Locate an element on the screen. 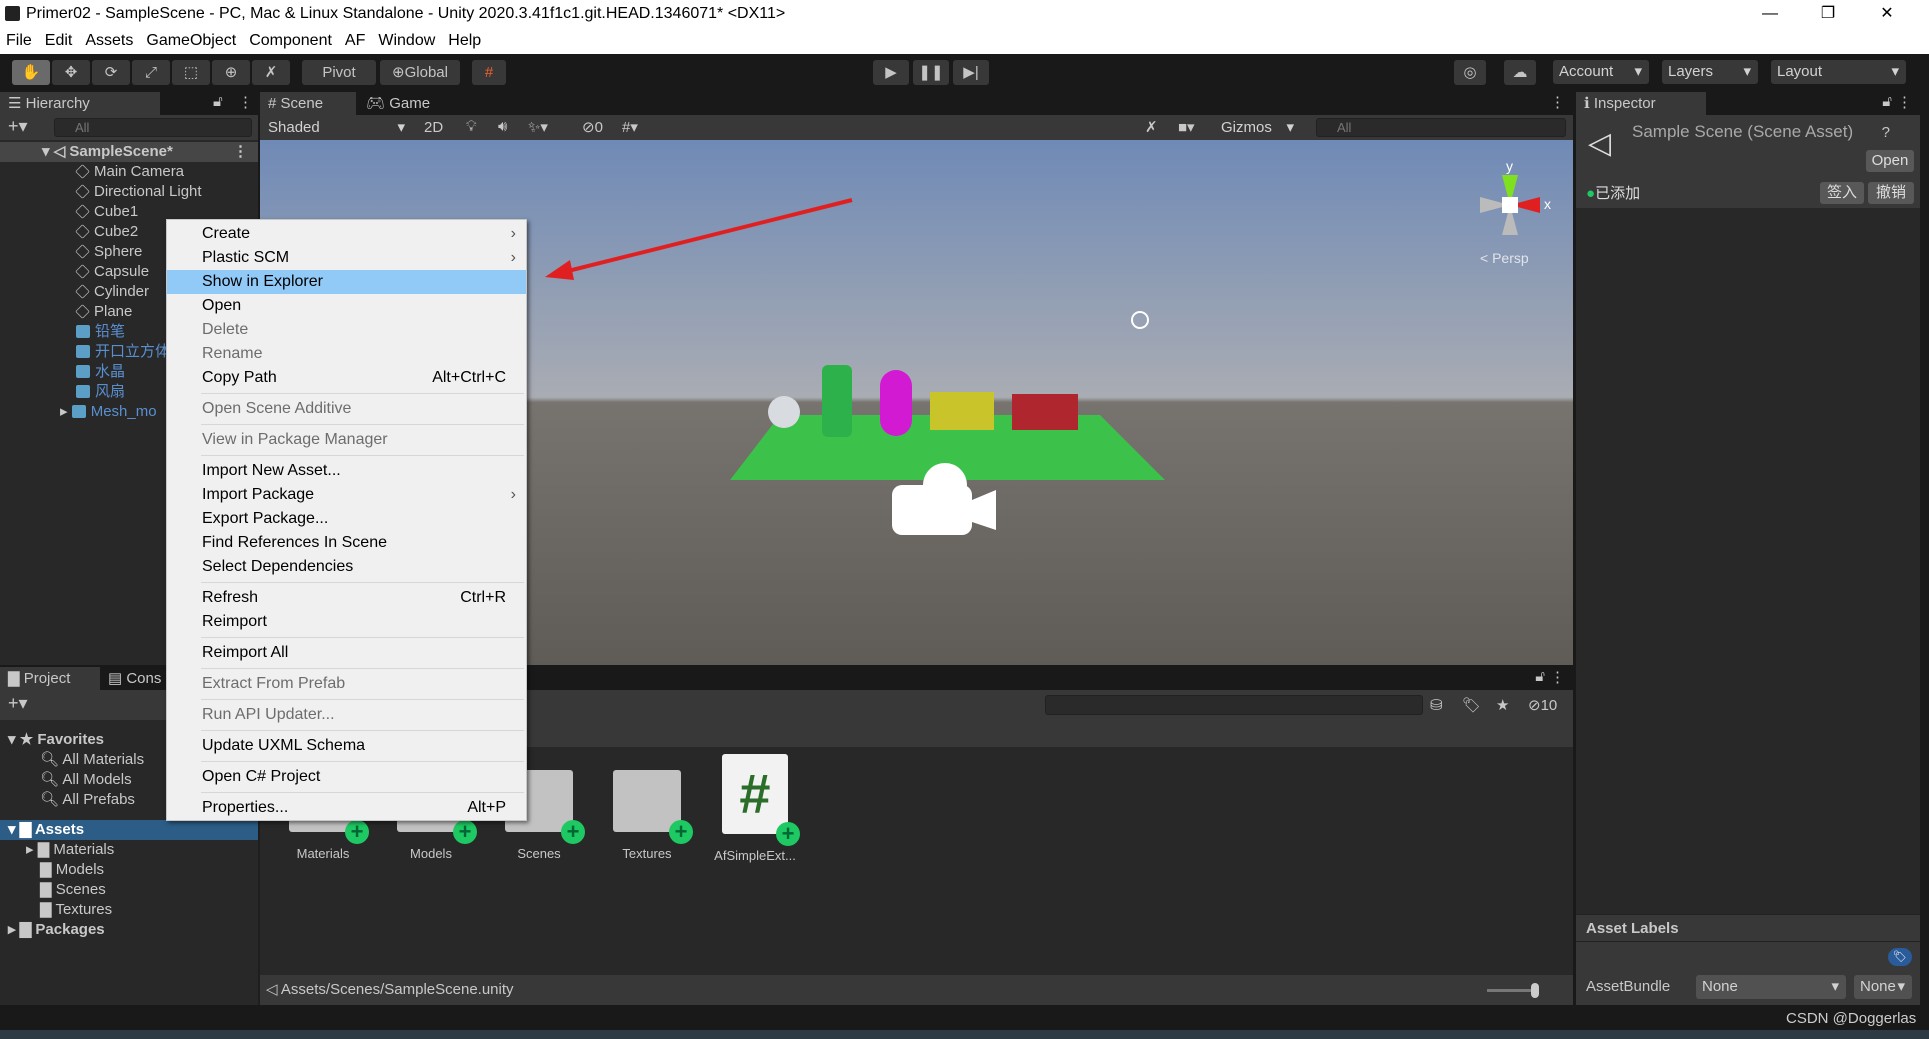 Image resolution: width=1929 pixels, height=1039 pixels. context-menu-item: Create › is located at coordinates (346, 234).